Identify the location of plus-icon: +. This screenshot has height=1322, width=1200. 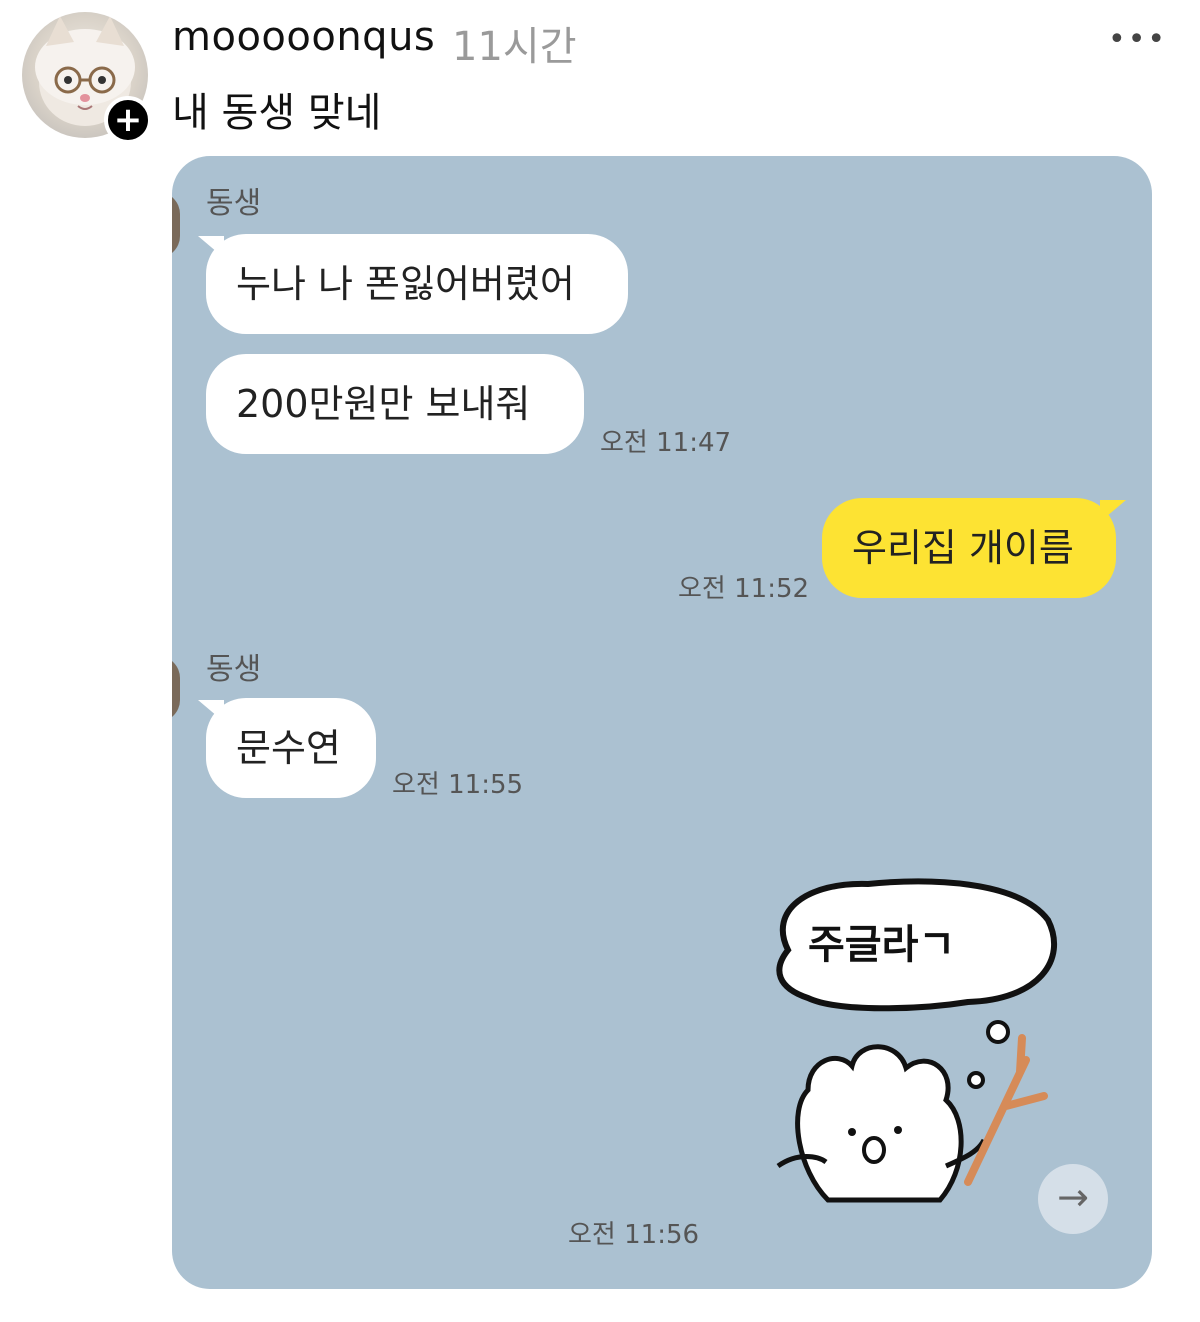
(128, 120).